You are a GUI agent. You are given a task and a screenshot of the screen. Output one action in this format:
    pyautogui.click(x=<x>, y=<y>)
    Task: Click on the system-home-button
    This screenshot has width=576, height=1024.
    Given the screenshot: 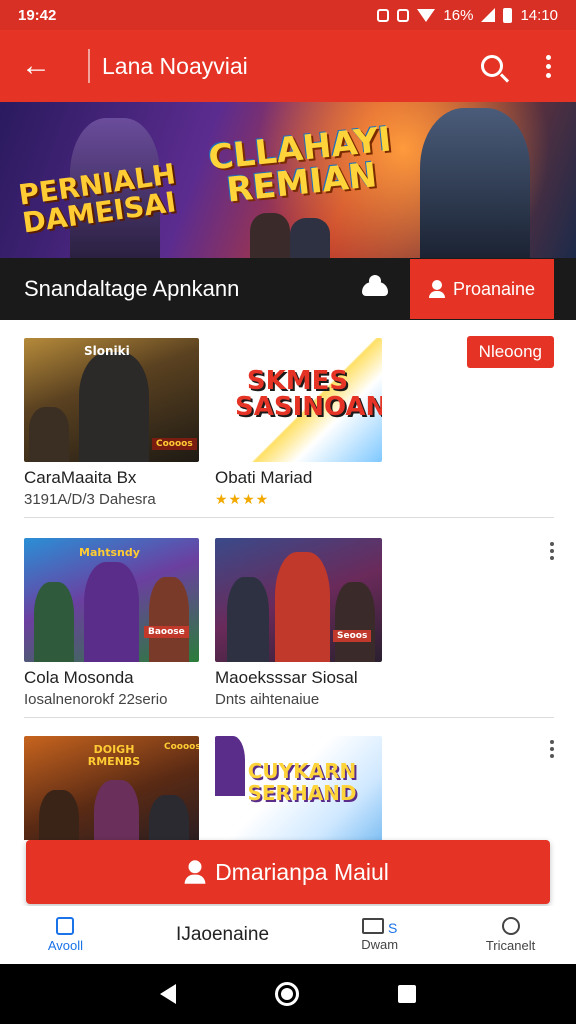 What is the action you would take?
    pyautogui.click(x=286, y=994)
    